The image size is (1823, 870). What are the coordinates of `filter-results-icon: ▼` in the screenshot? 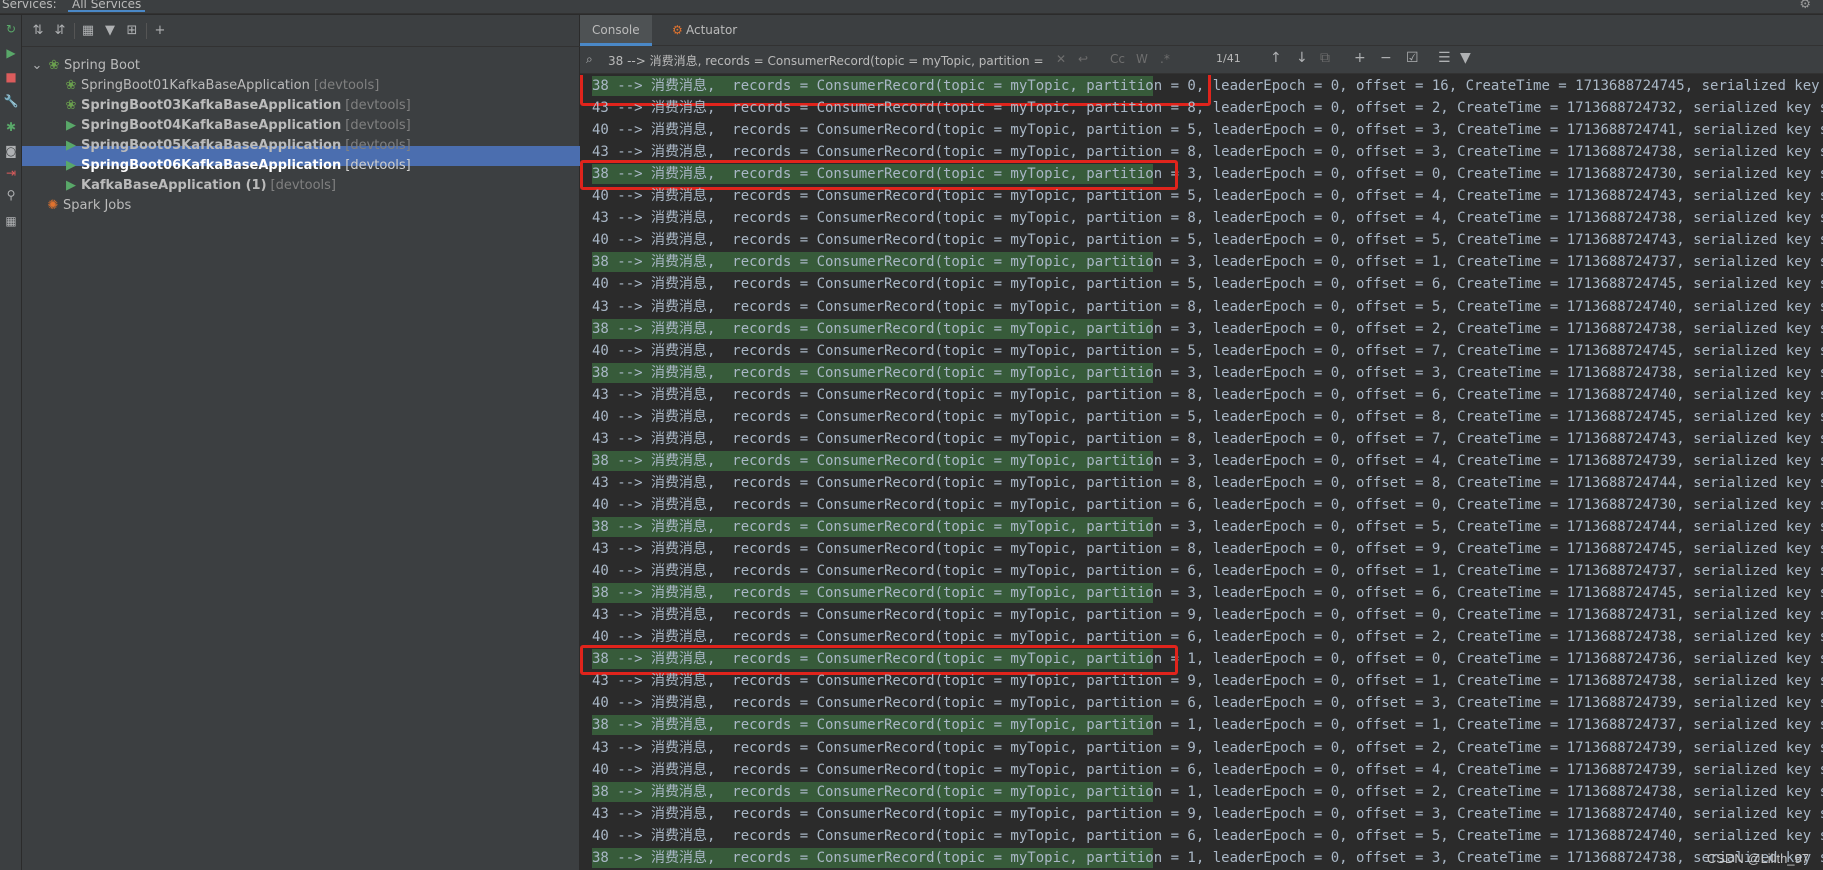 It's located at (1465, 58).